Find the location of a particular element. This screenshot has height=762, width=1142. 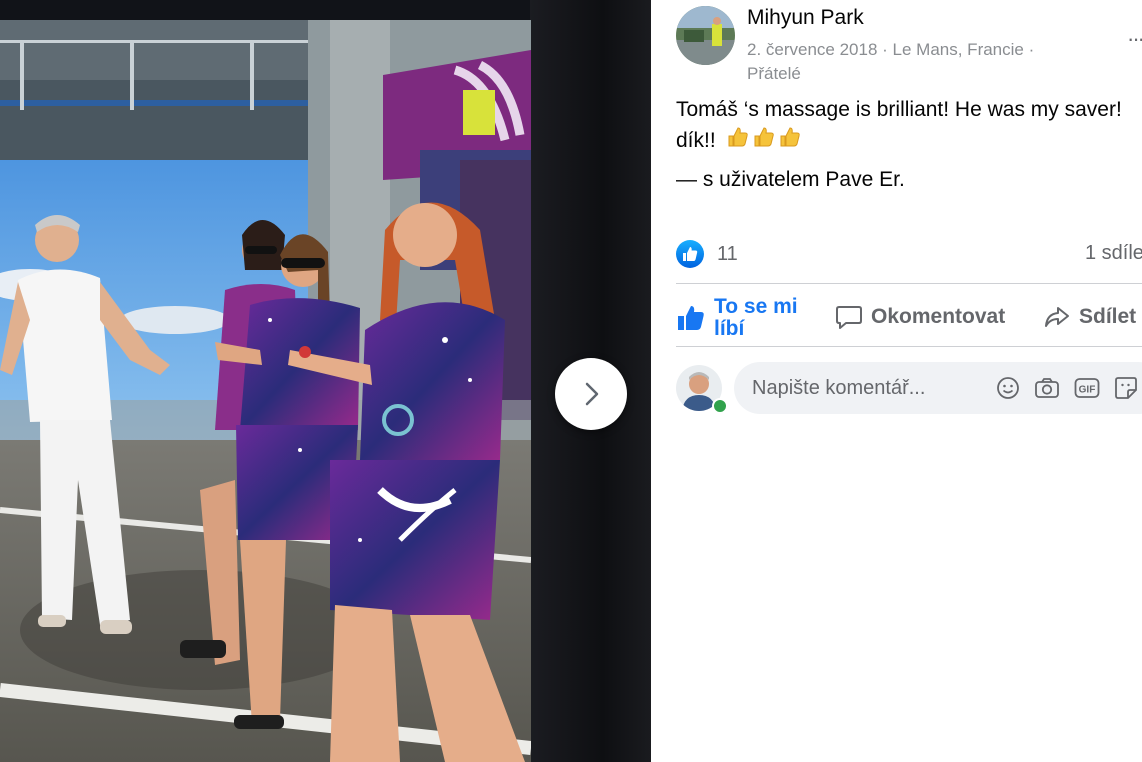

audience-label: Přátelé is located at coordinates (774, 73).